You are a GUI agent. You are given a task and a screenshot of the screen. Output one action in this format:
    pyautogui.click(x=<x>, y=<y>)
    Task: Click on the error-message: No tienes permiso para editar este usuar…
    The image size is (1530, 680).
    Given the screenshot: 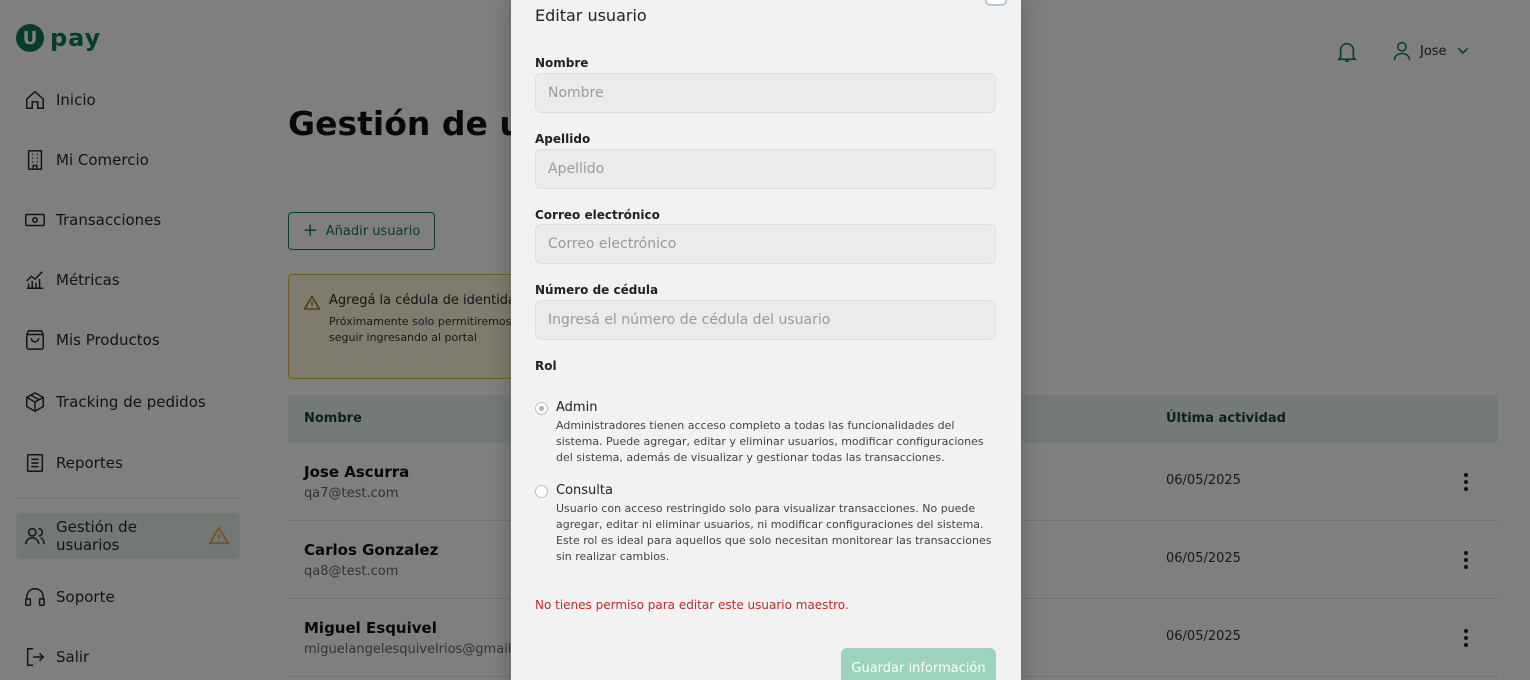 What is the action you would take?
    pyautogui.click(x=692, y=605)
    